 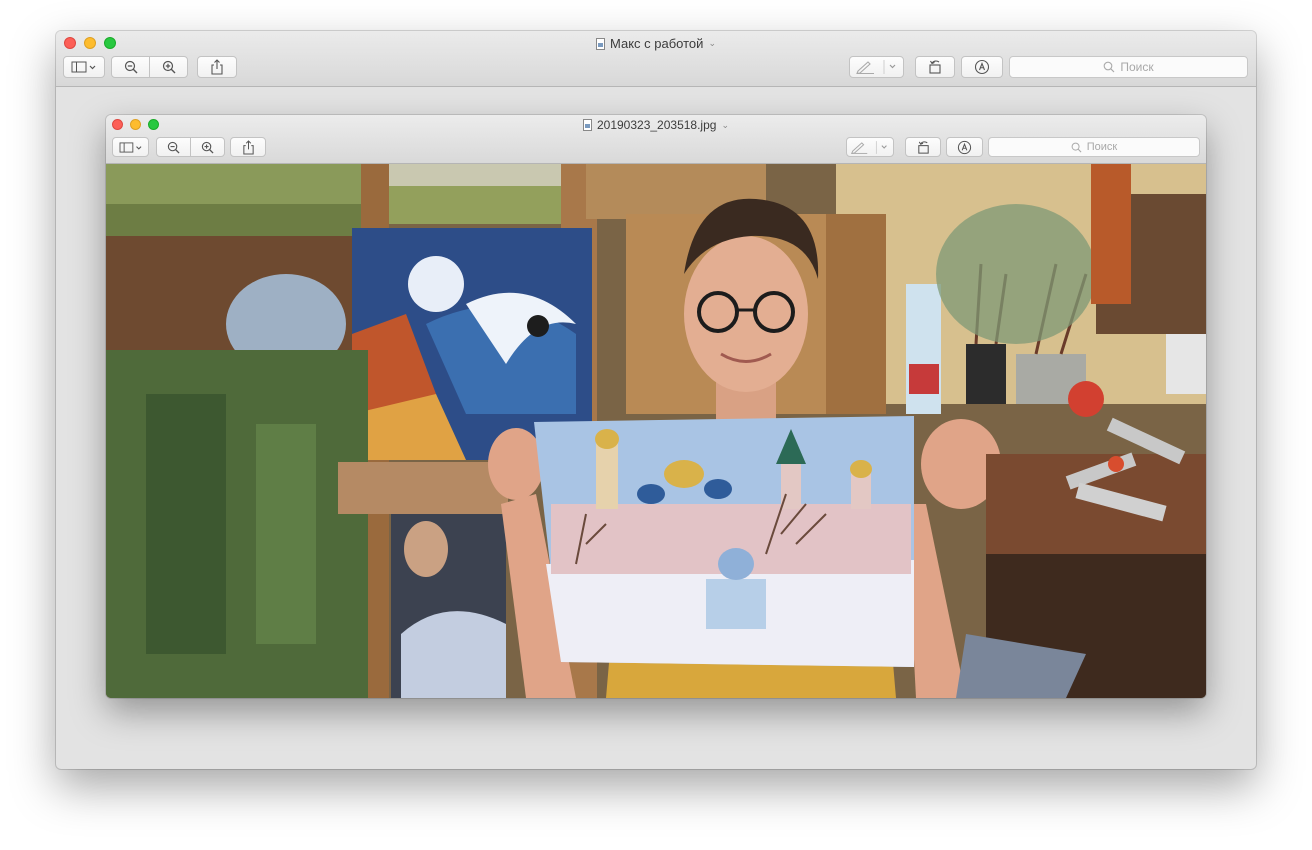 What do you see at coordinates (656, 59) in the screenshot?
I see `outer-titlebar: Макс с работой ⌄ Поиск` at bounding box center [656, 59].